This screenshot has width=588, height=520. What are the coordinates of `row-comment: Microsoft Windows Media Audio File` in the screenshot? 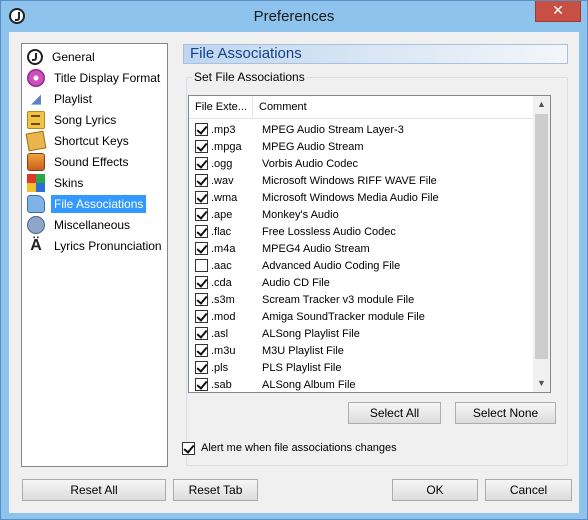 It's located at (350, 197).